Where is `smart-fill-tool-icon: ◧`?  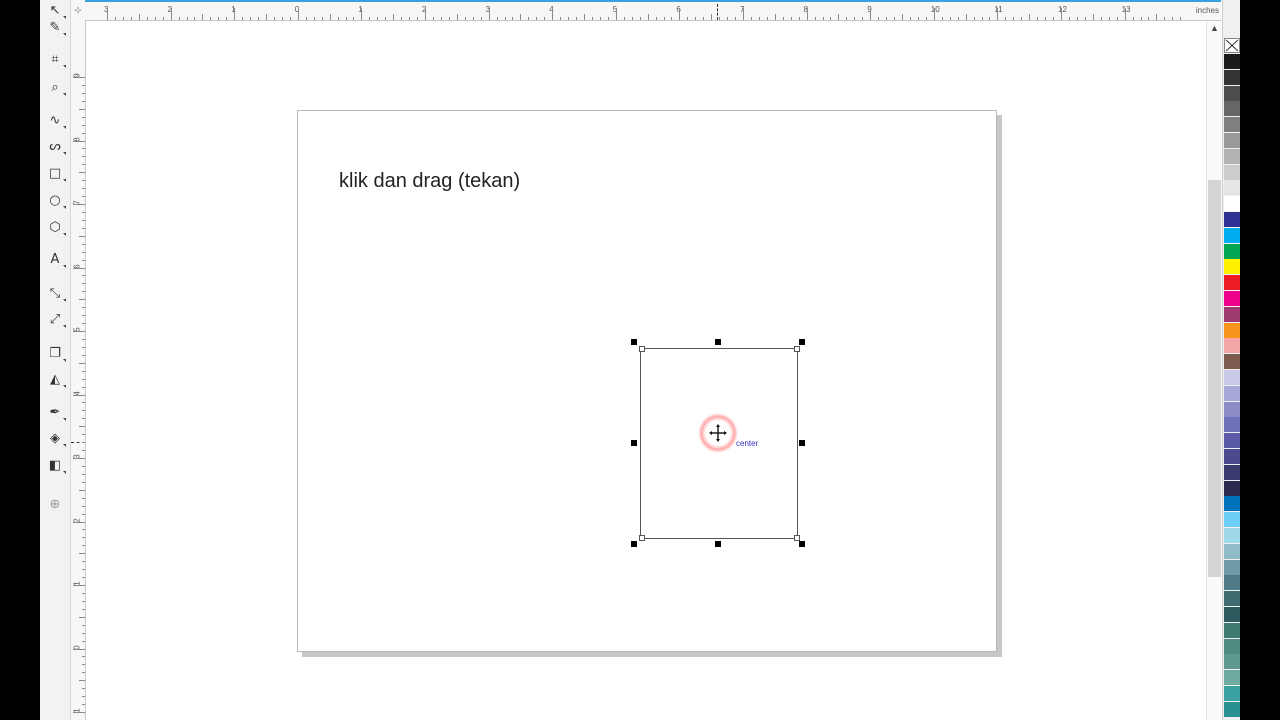
smart-fill-tool-icon: ◧ is located at coordinates (55, 465).